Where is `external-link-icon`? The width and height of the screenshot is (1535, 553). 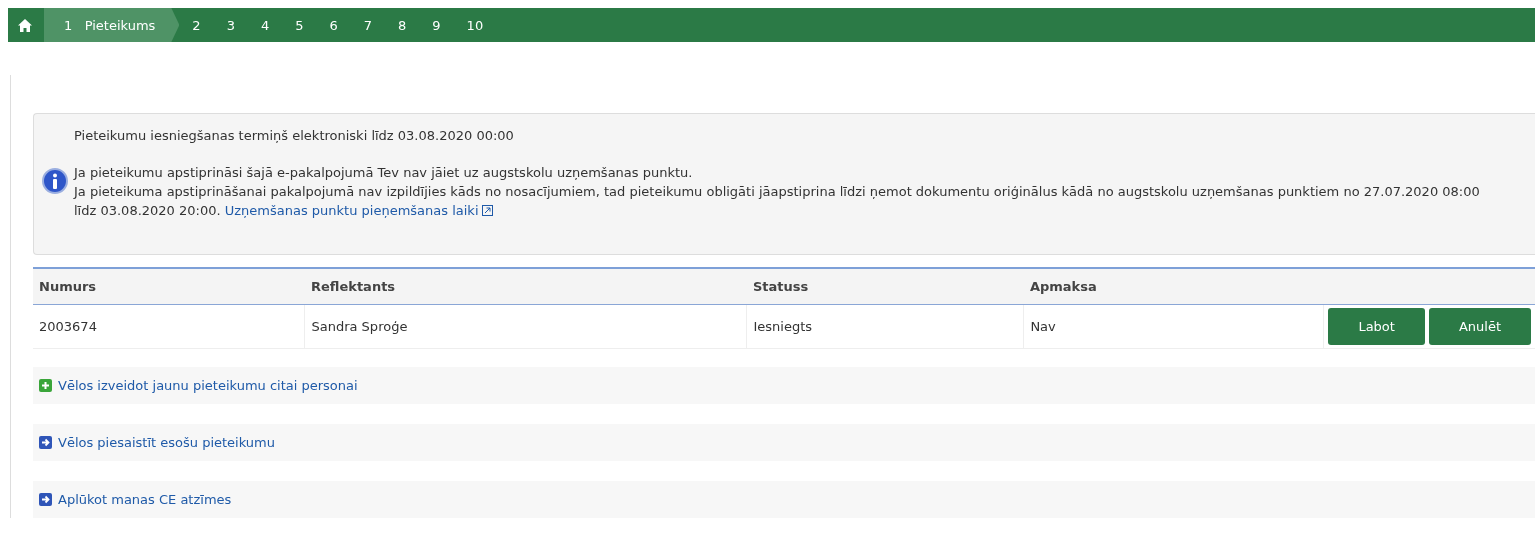 external-link-icon is located at coordinates (487, 210).